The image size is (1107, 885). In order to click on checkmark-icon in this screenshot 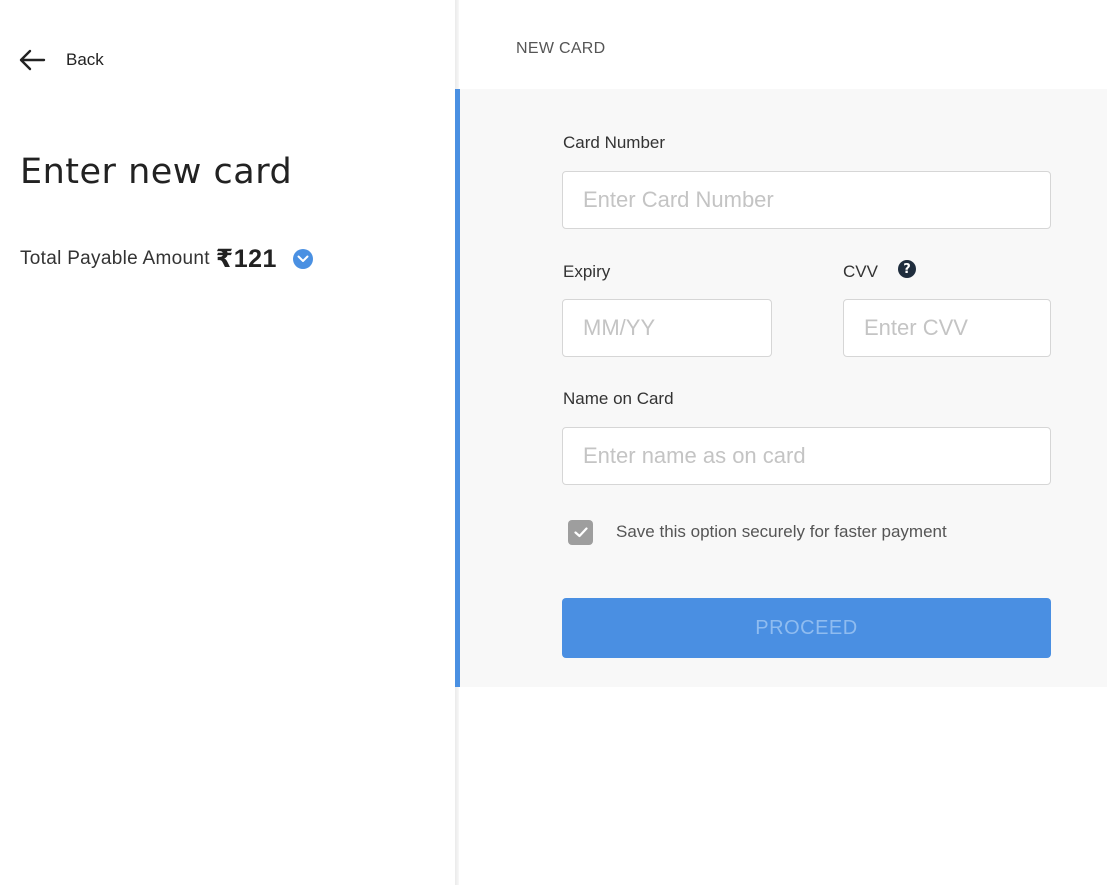, I will do `click(580, 532)`.